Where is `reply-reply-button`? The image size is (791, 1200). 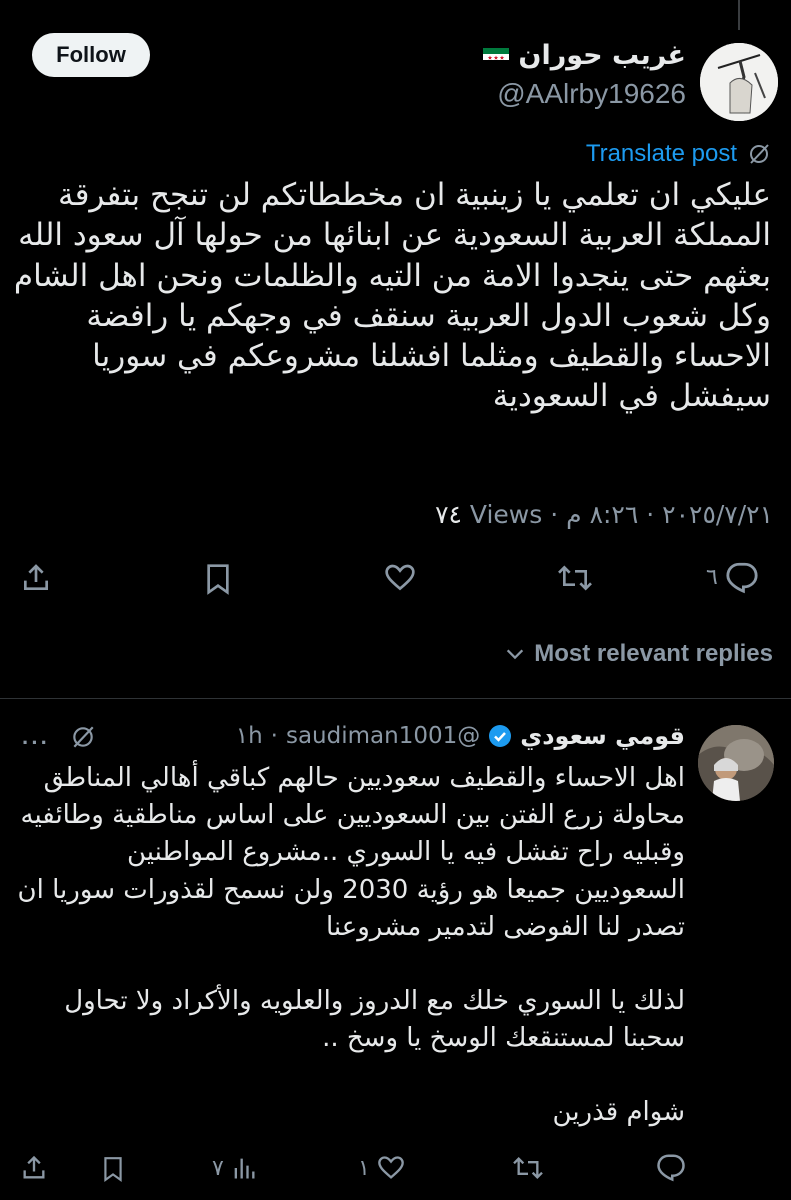
reply-reply-button is located at coordinates (671, 1167).